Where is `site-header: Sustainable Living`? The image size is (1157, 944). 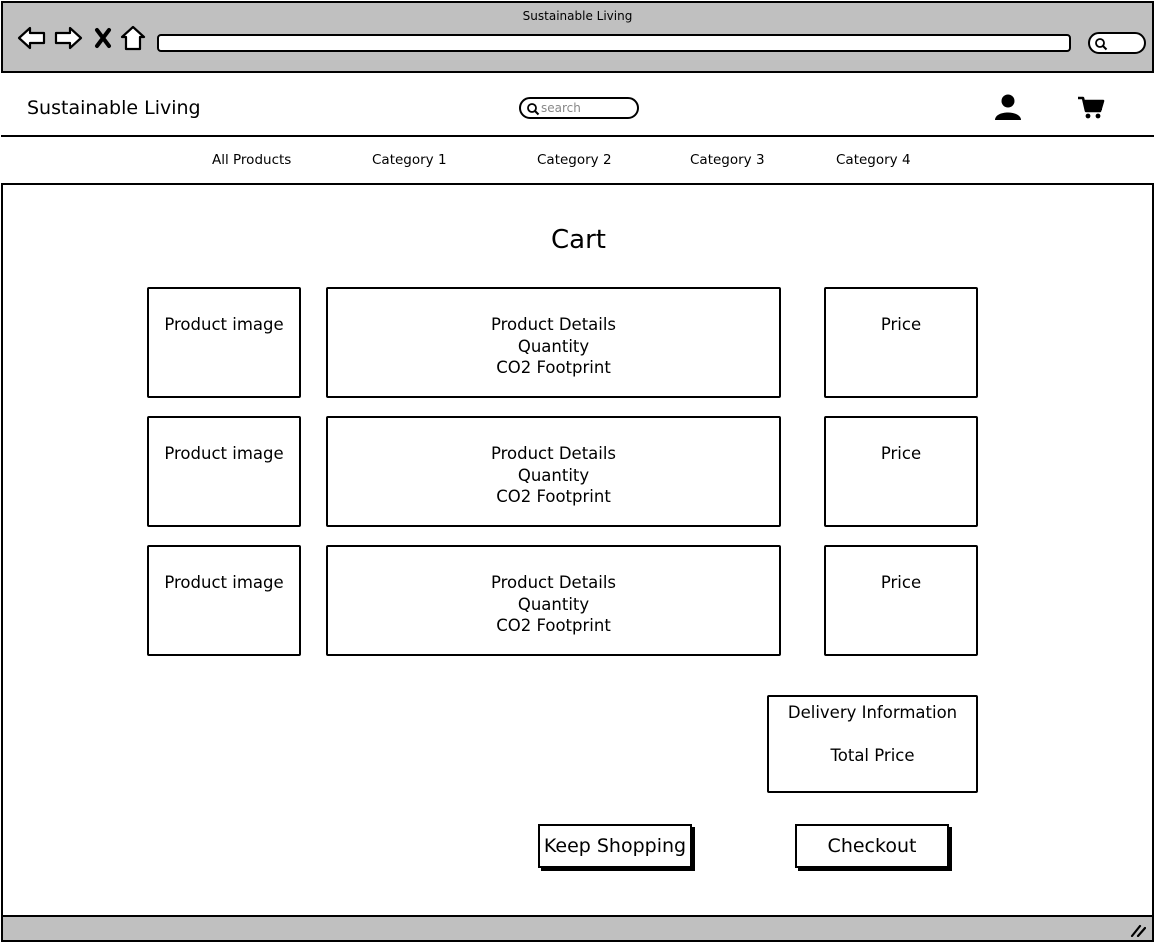 site-header: Sustainable Living is located at coordinates (577, 105).